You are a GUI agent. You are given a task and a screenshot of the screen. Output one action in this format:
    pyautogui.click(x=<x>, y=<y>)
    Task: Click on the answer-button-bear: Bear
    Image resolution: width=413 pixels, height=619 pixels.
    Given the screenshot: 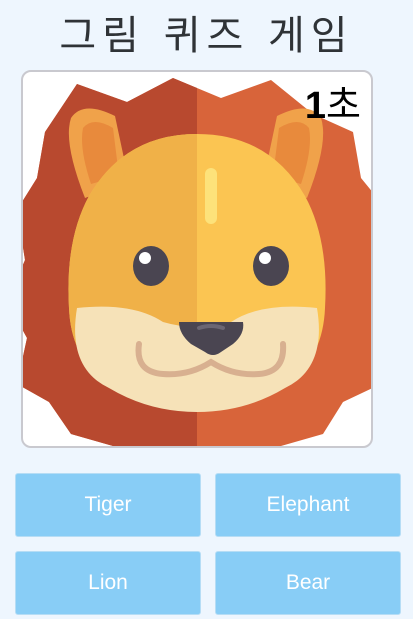 What is the action you would take?
    pyautogui.click(x=308, y=583)
    